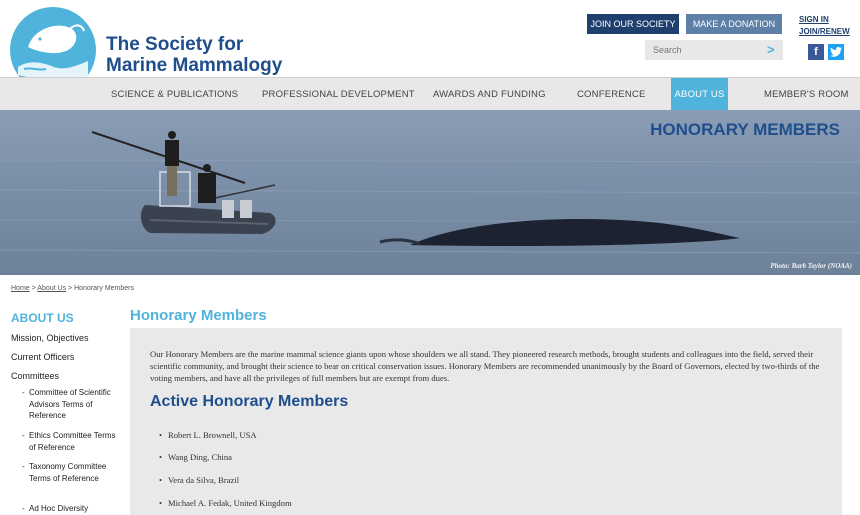 This screenshot has height=515, width=860. What do you see at coordinates (35, 376) in the screenshot?
I see `sidebar-item-committees: Committees` at bounding box center [35, 376].